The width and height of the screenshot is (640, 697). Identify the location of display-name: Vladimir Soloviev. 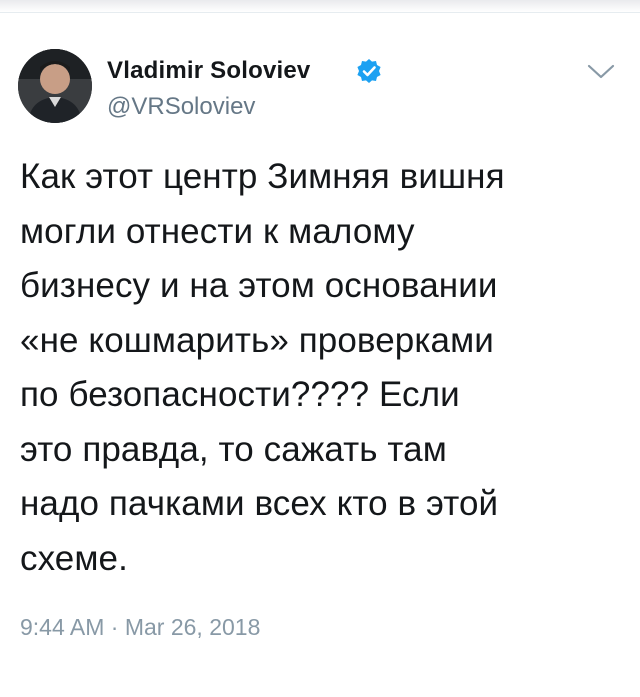
(208, 71).